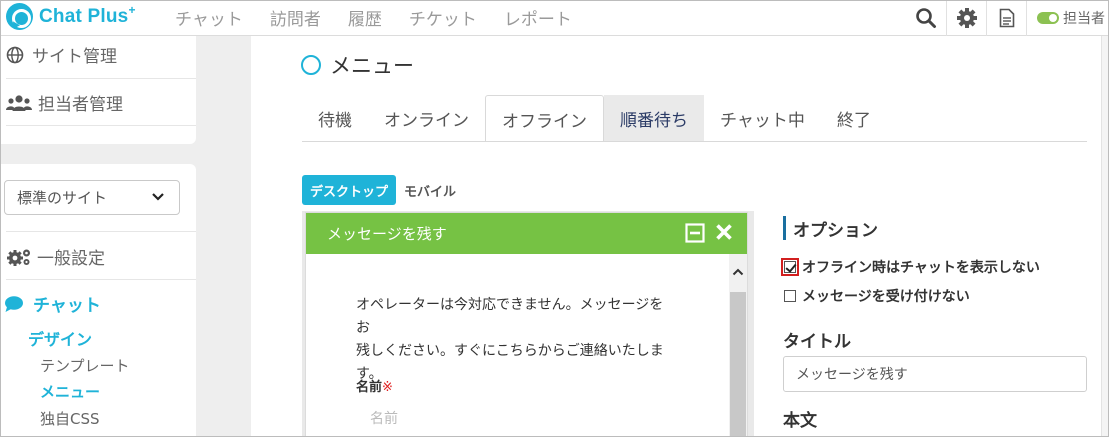 The image size is (1109, 437). I want to click on option-hide-chat-offline: オフライン時はチャットを表示しない, so click(910, 267).